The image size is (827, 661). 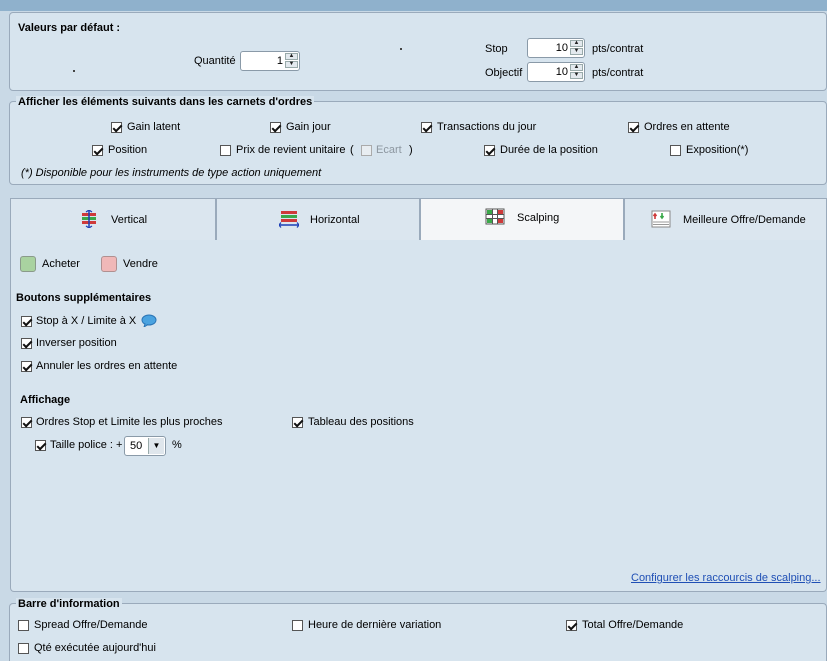 What do you see at coordinates (413, 5) in the screenshot?
I see `window-top-strip` at bounding box center [413, 5].